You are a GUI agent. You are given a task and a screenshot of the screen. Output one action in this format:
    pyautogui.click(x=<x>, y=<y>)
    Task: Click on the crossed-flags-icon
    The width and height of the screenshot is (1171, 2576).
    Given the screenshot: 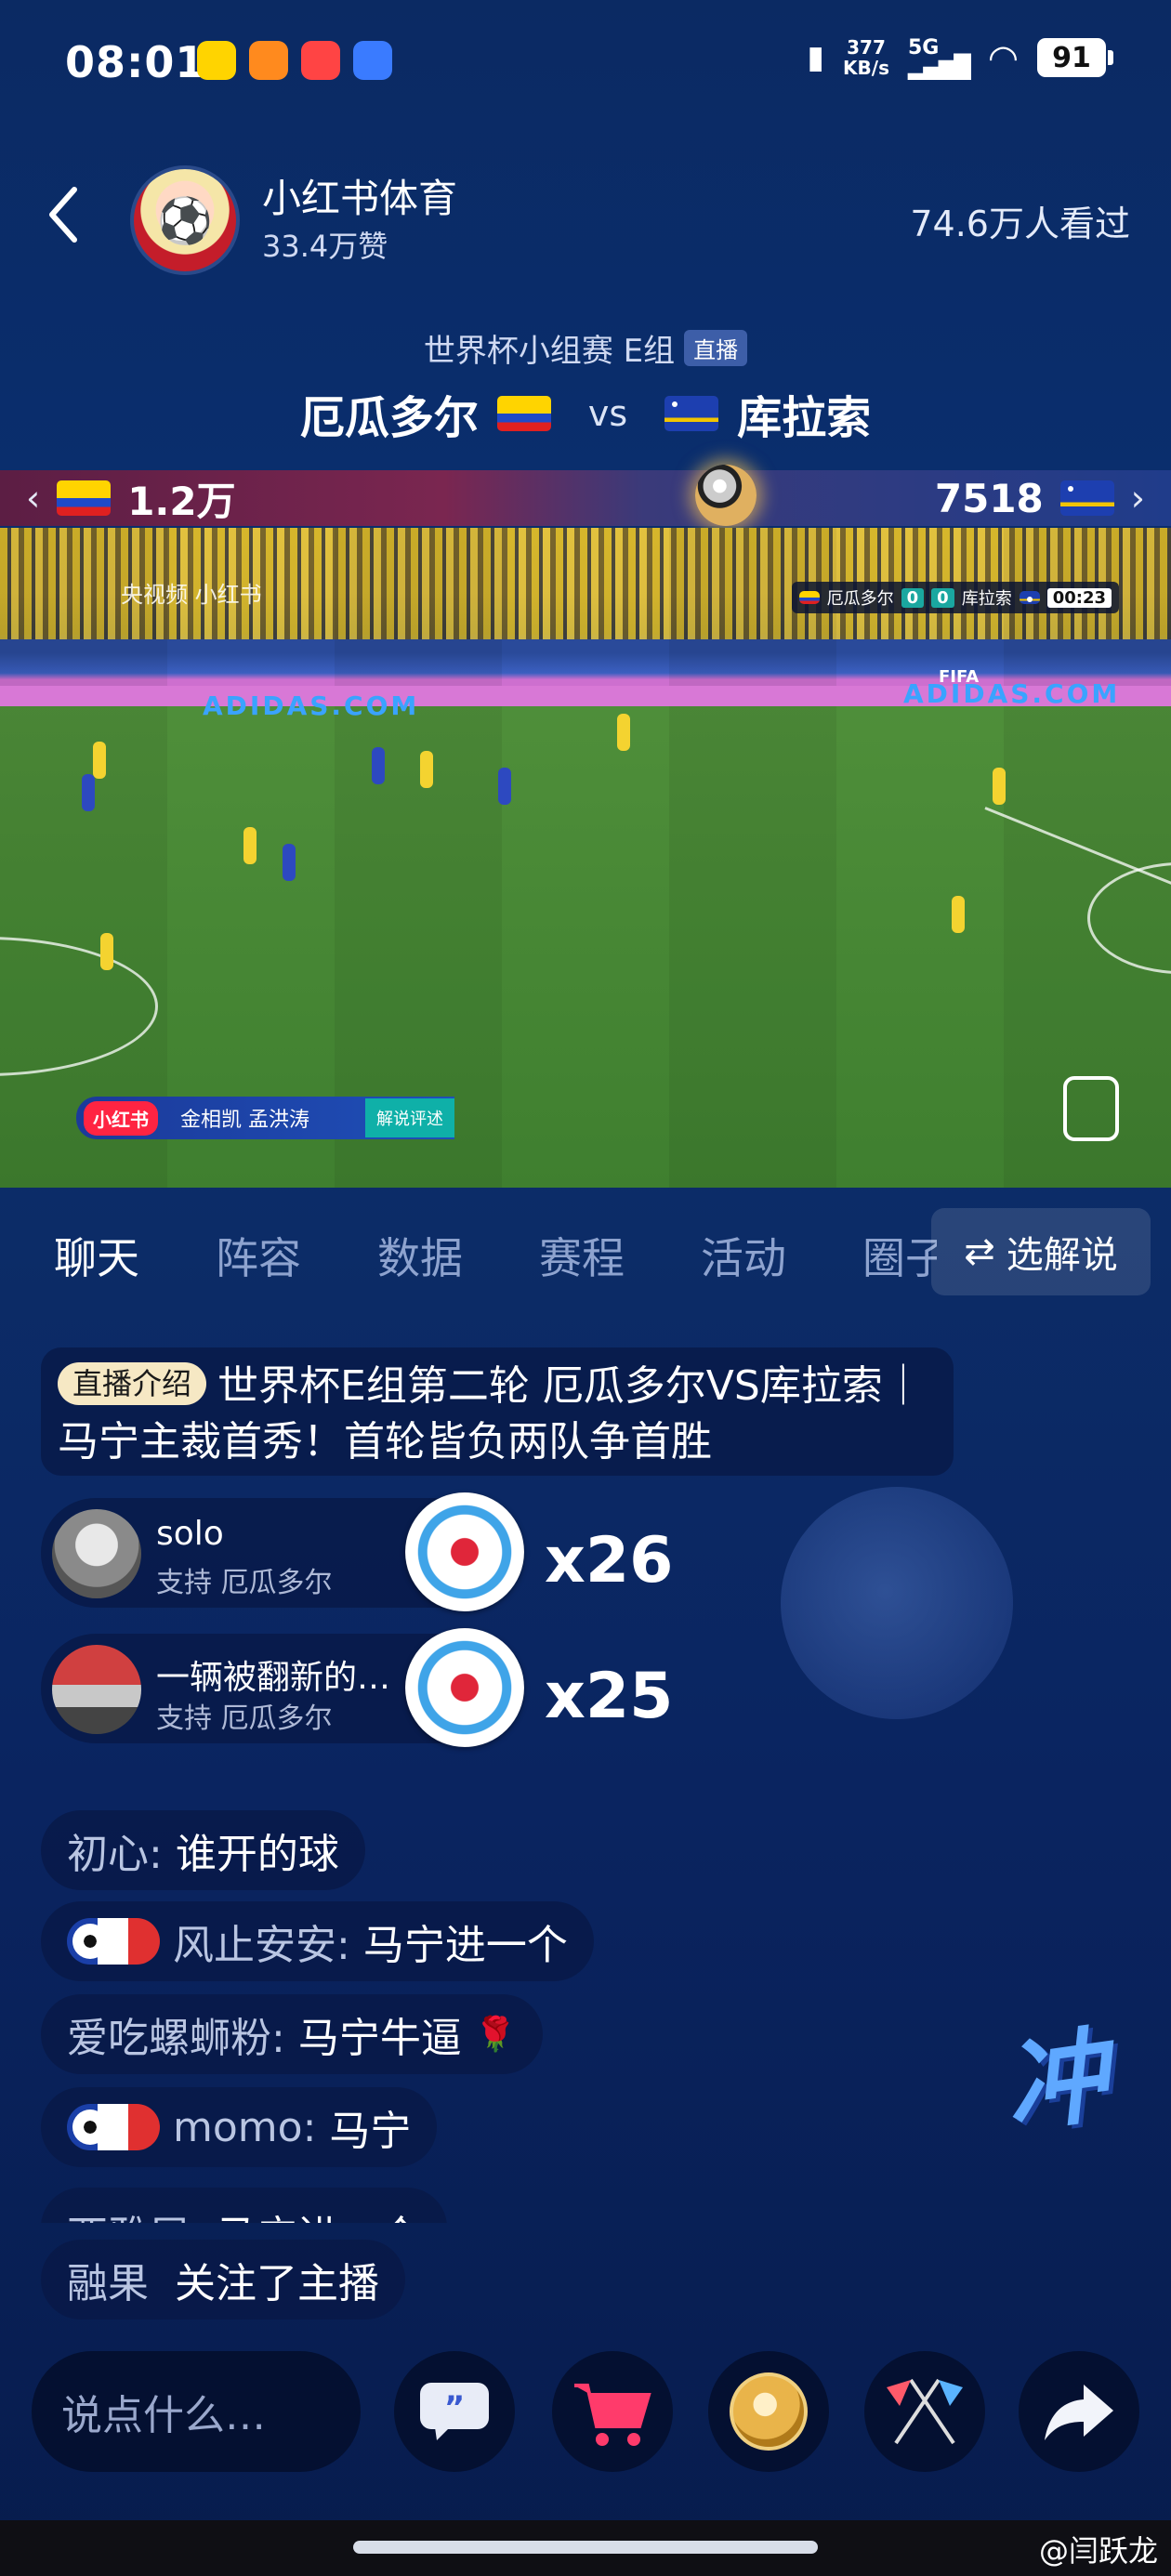 What is the action you would take?
    pyautogui.click(x=925, y=2411)
    